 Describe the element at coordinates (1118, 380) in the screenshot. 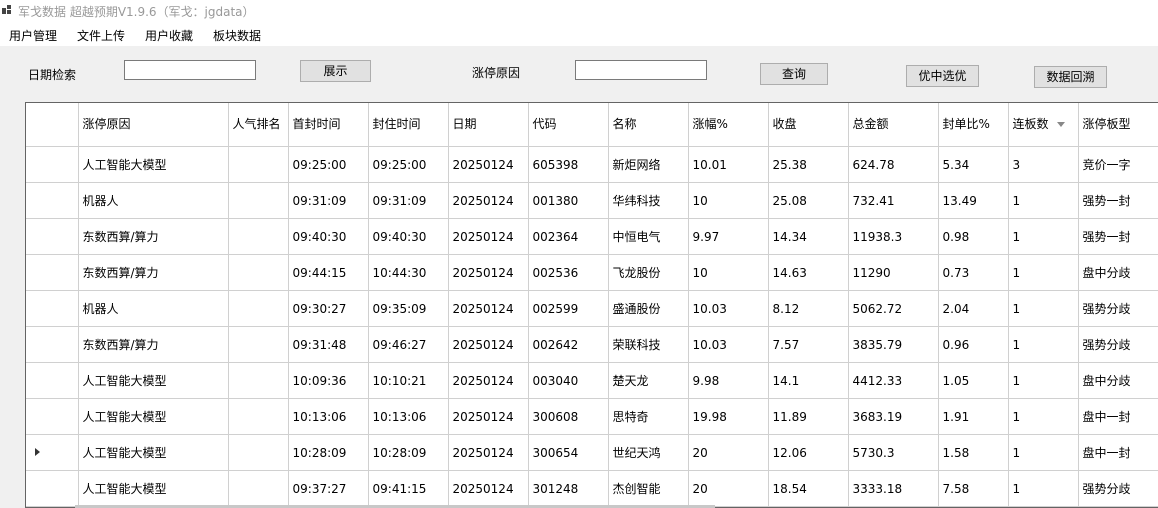

I see `cell-limit-type: 盘中分歧` at that location.